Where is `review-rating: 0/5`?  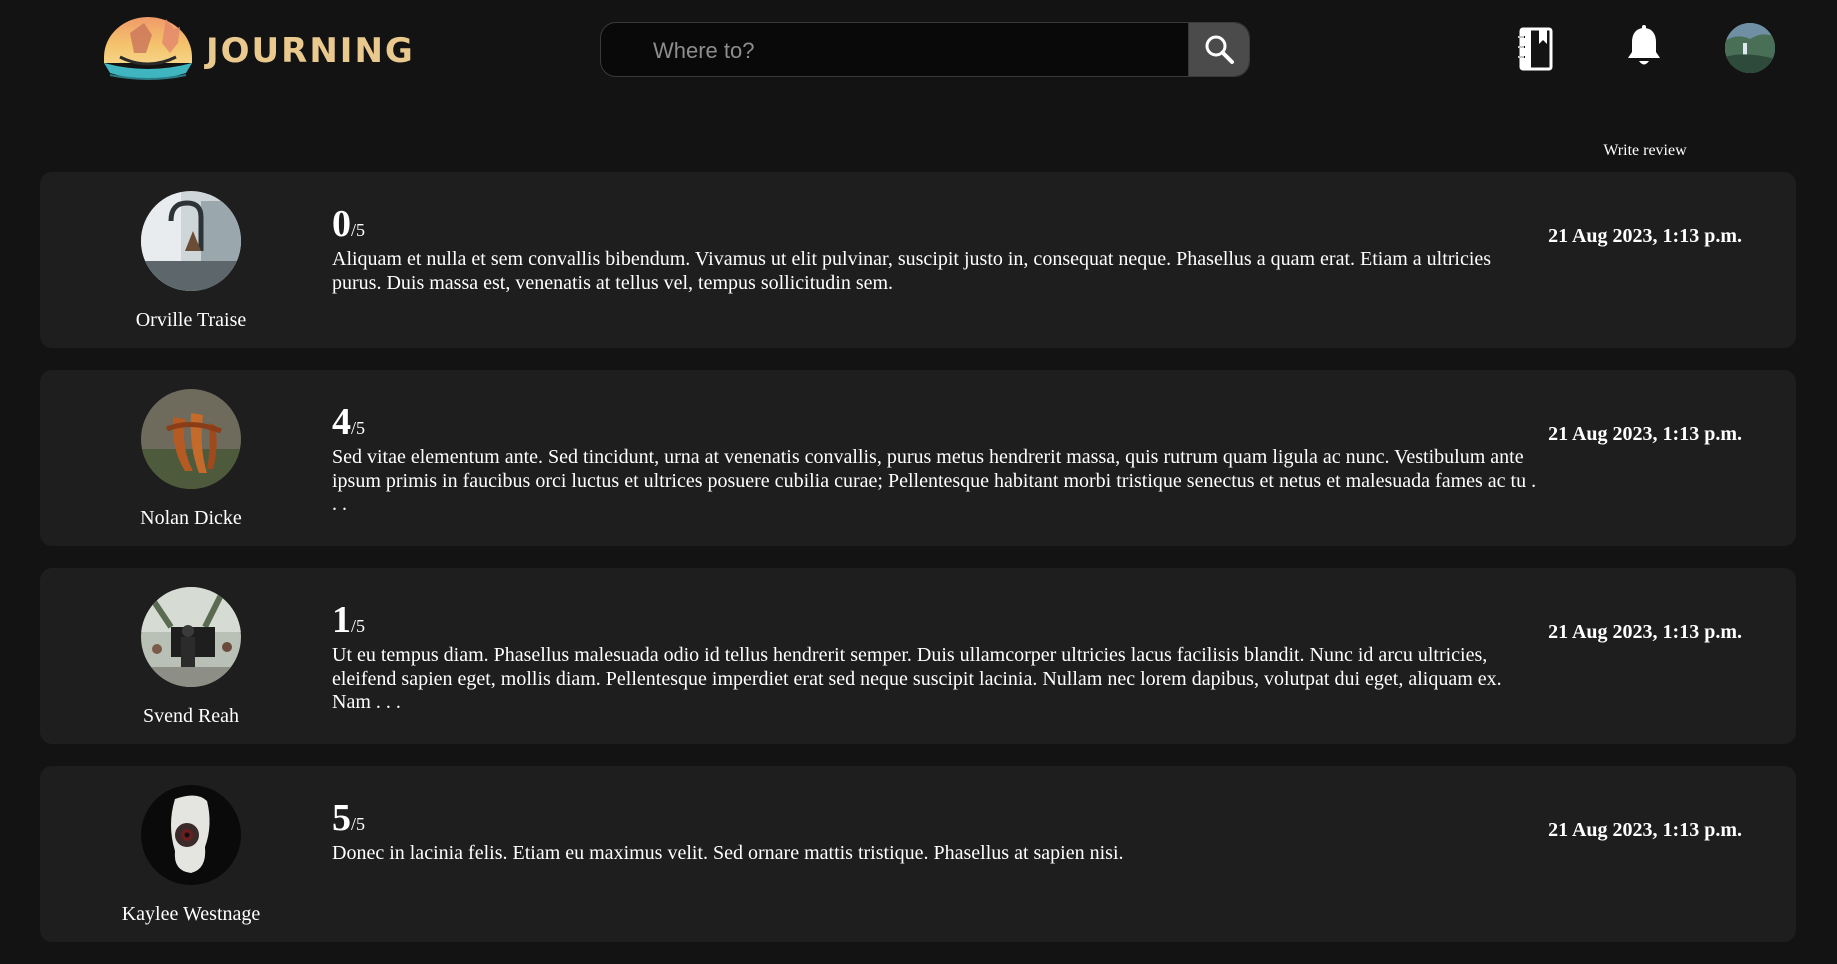
review-rating: 0/5 is located at coordinates (348, 228).